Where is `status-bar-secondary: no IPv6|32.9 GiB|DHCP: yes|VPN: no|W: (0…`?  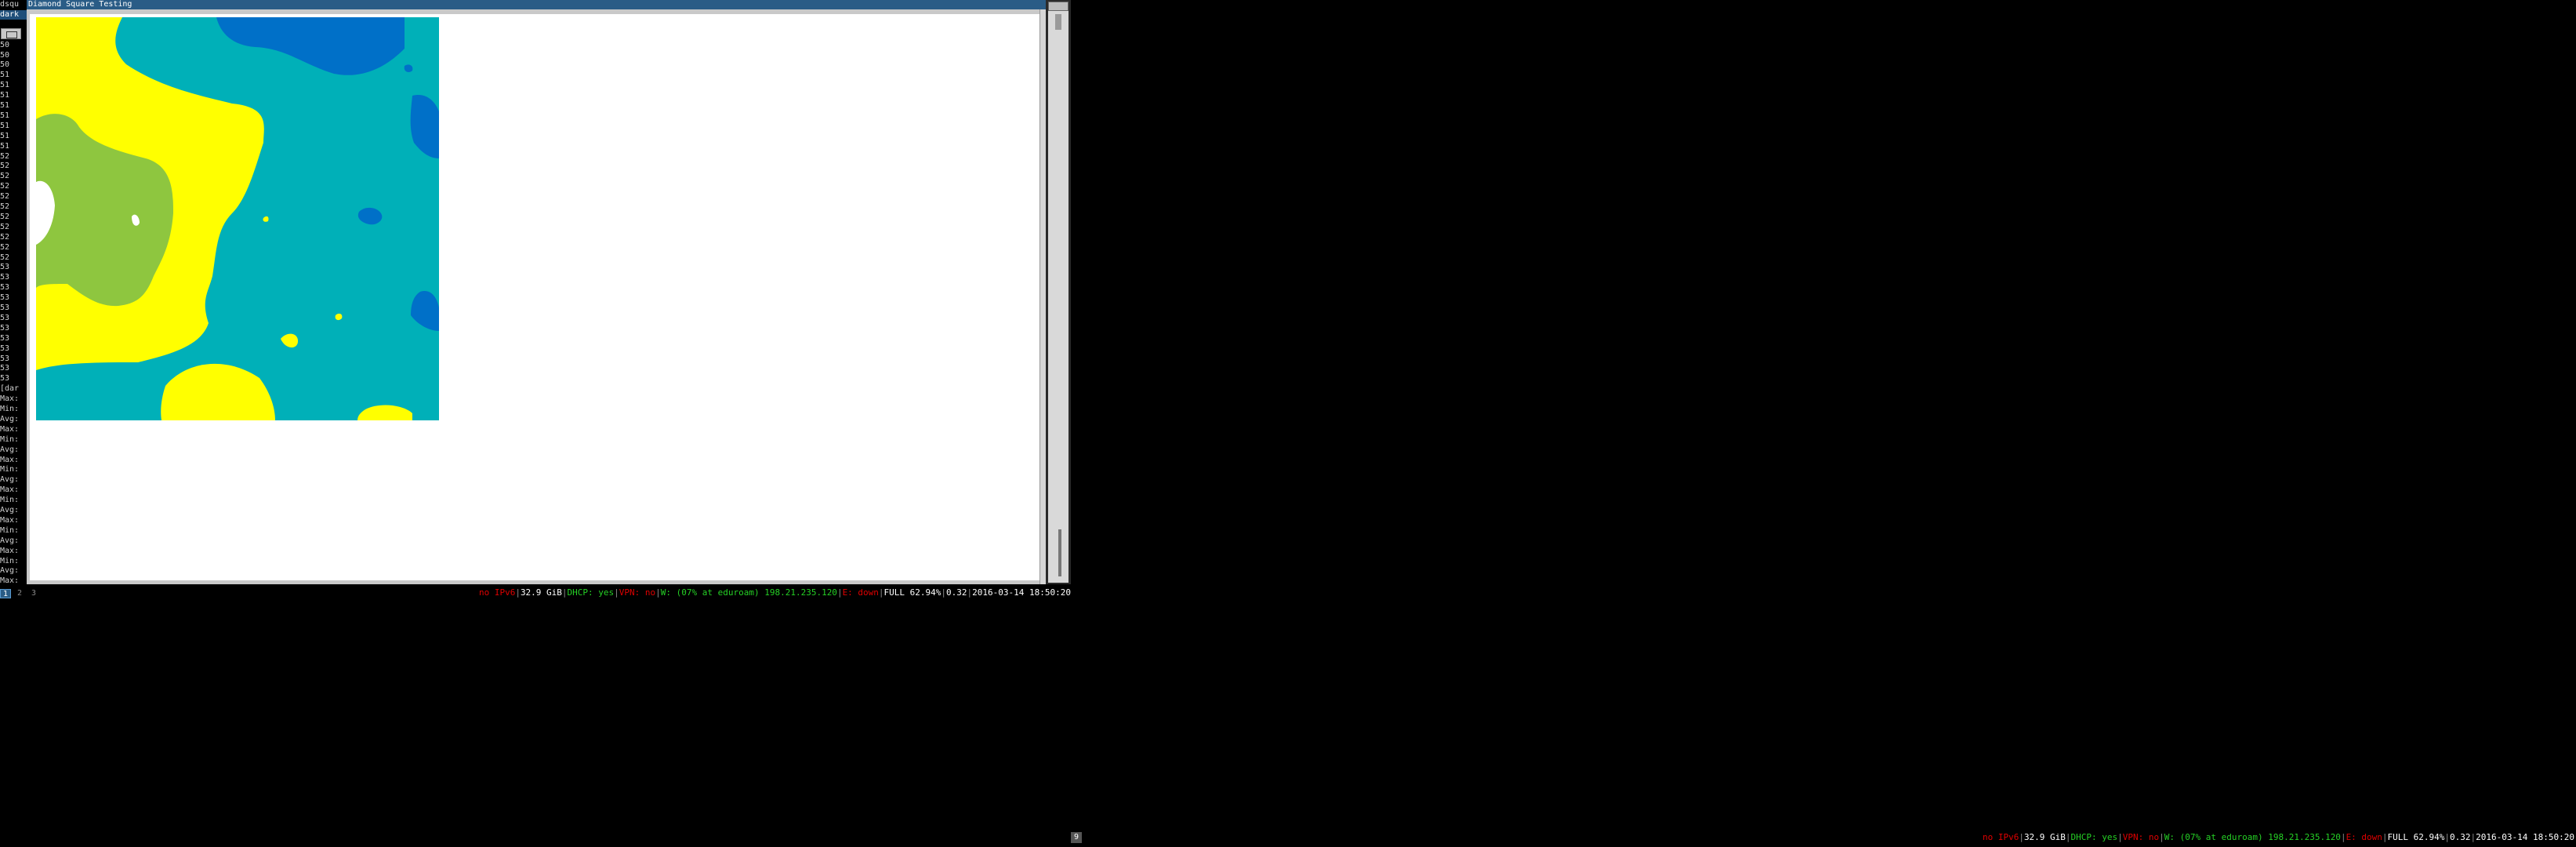
status-bar-secondary: no IPv6|32.9 GiB|DHCP: yes|VPN: no|W: (0… is located at coordinates (2278, 837).